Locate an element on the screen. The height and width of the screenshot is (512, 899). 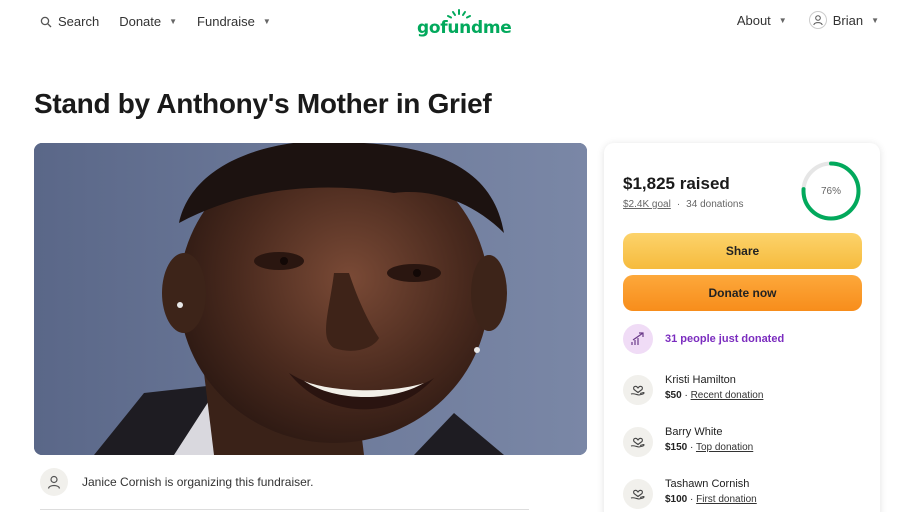
donor-item: Tashawn Cornish $100 · First donation is located at coordinates (690, 493).